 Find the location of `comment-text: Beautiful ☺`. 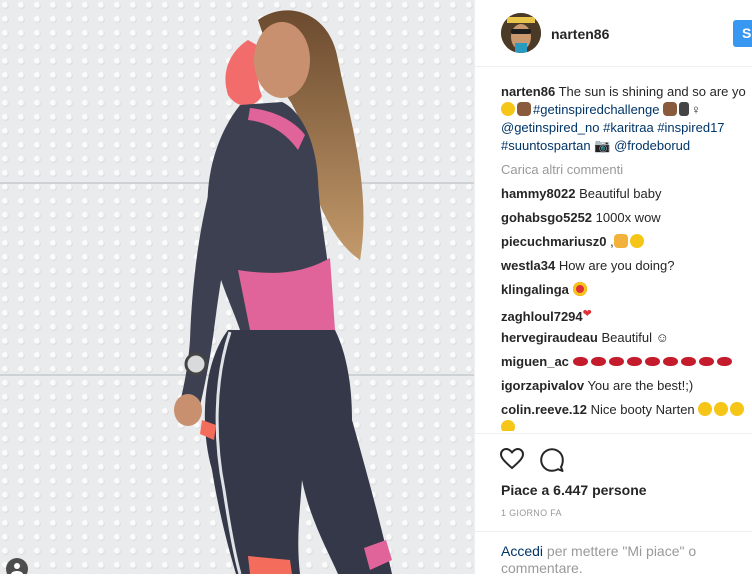

comment-text: Beautiful ☺ is located at coordinates (633, 337).